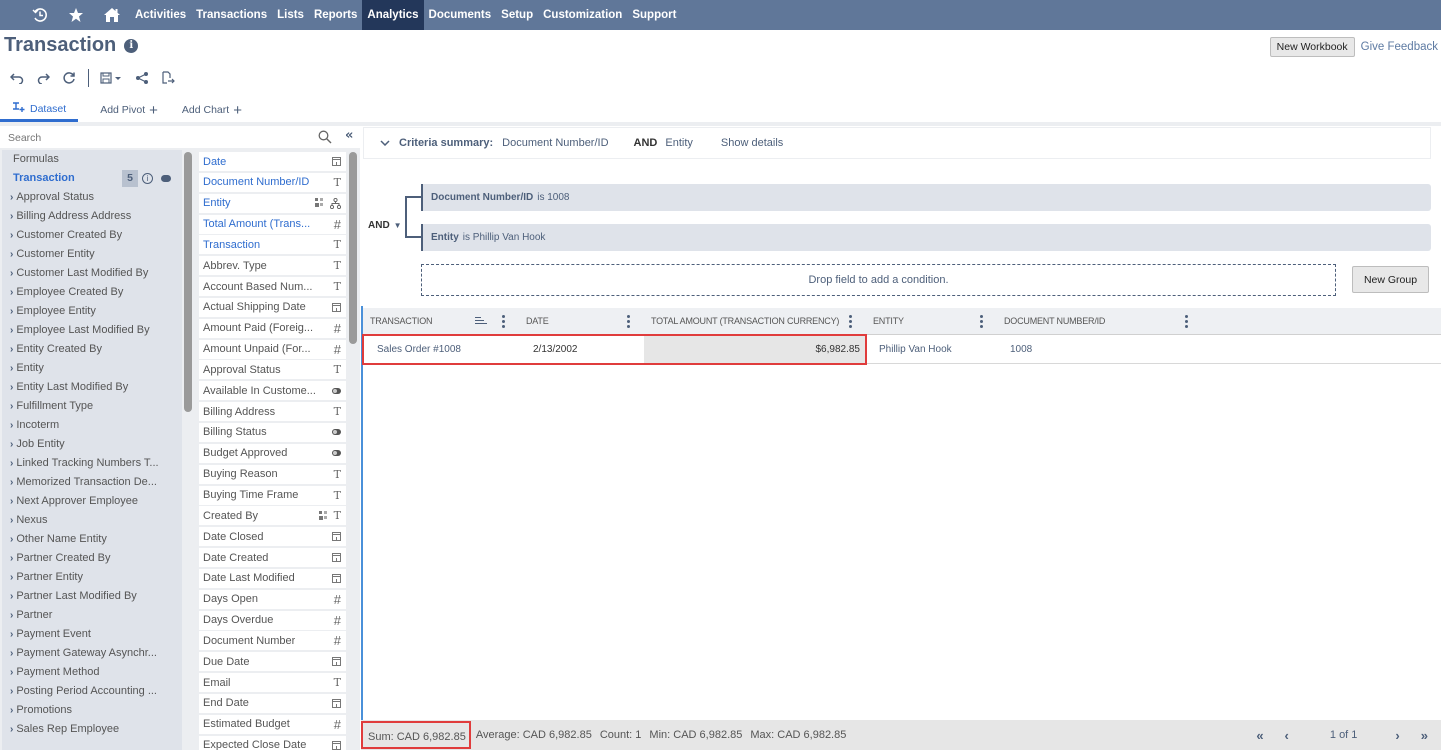  Describe the element at coordinates (272, 349) in the screenshot. I see `field-item: Amount Unpaid (For... #` at that location.